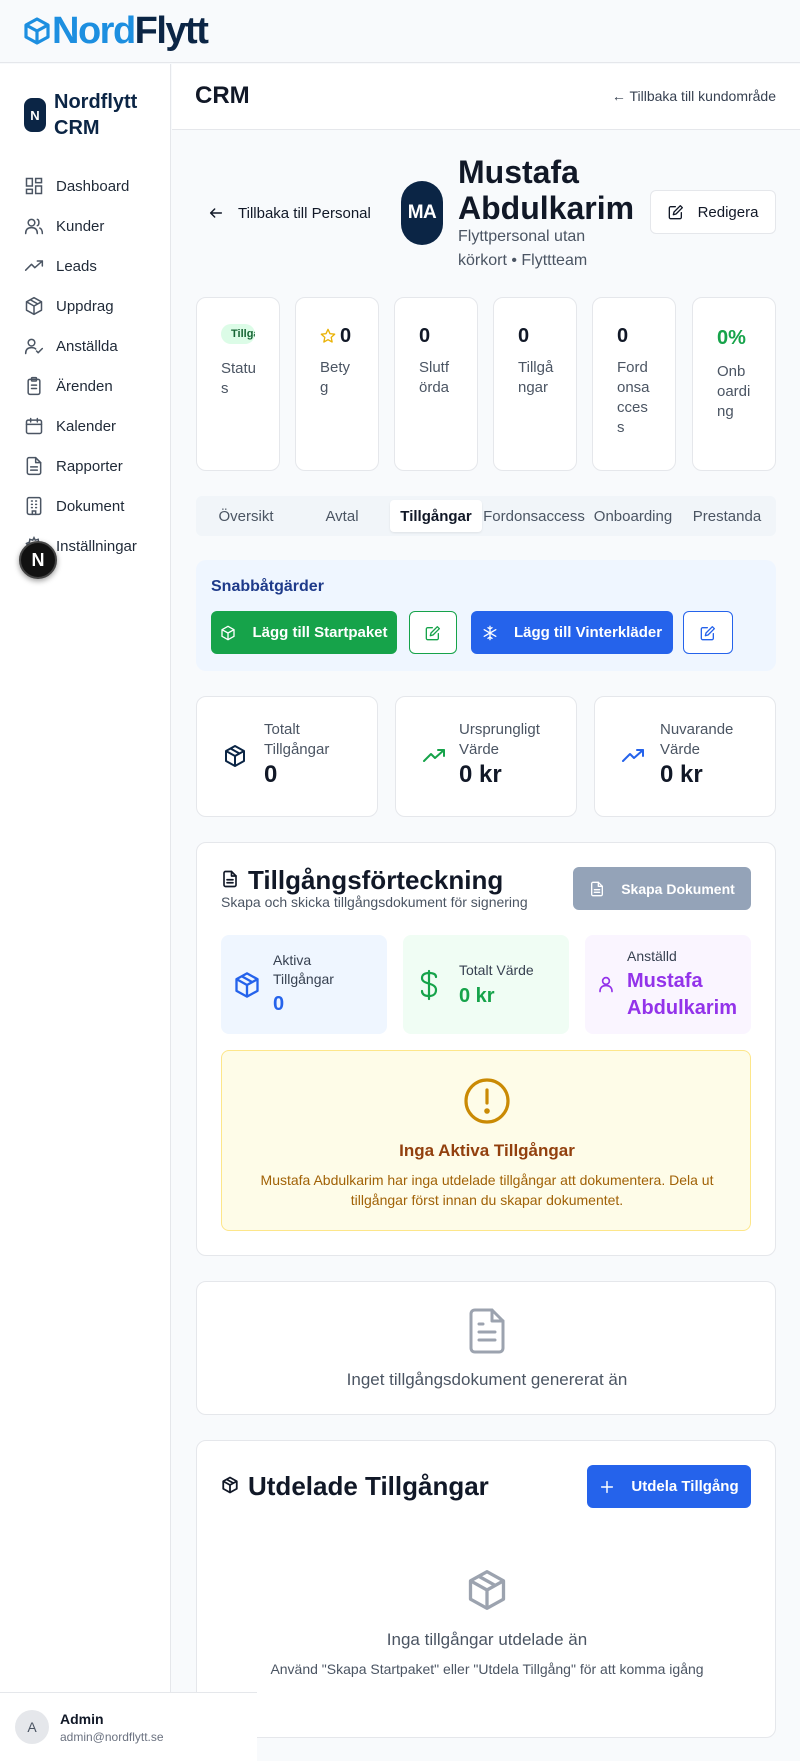 Image resolution: width=800 pixels, height=1761 pixels. What do you see at coordinates (328, 335) in the screenshot?
I see `star-icon` at bounding box center [328, 335].